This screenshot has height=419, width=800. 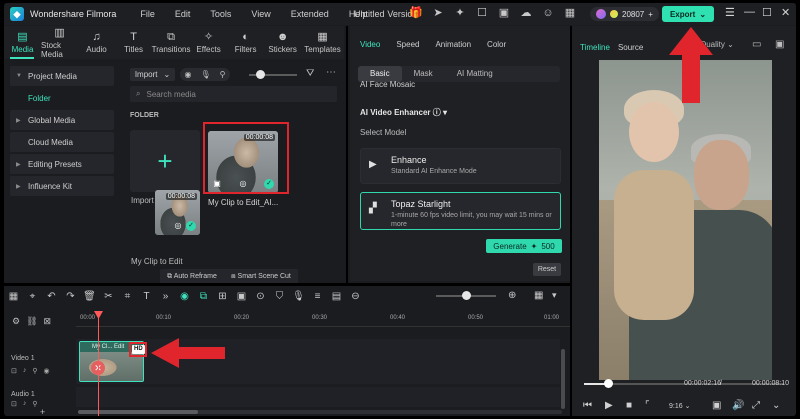 What do you see at coordinates (98, 364) in the screenshot?
I see `playhead` at bounding box center [98, 364].